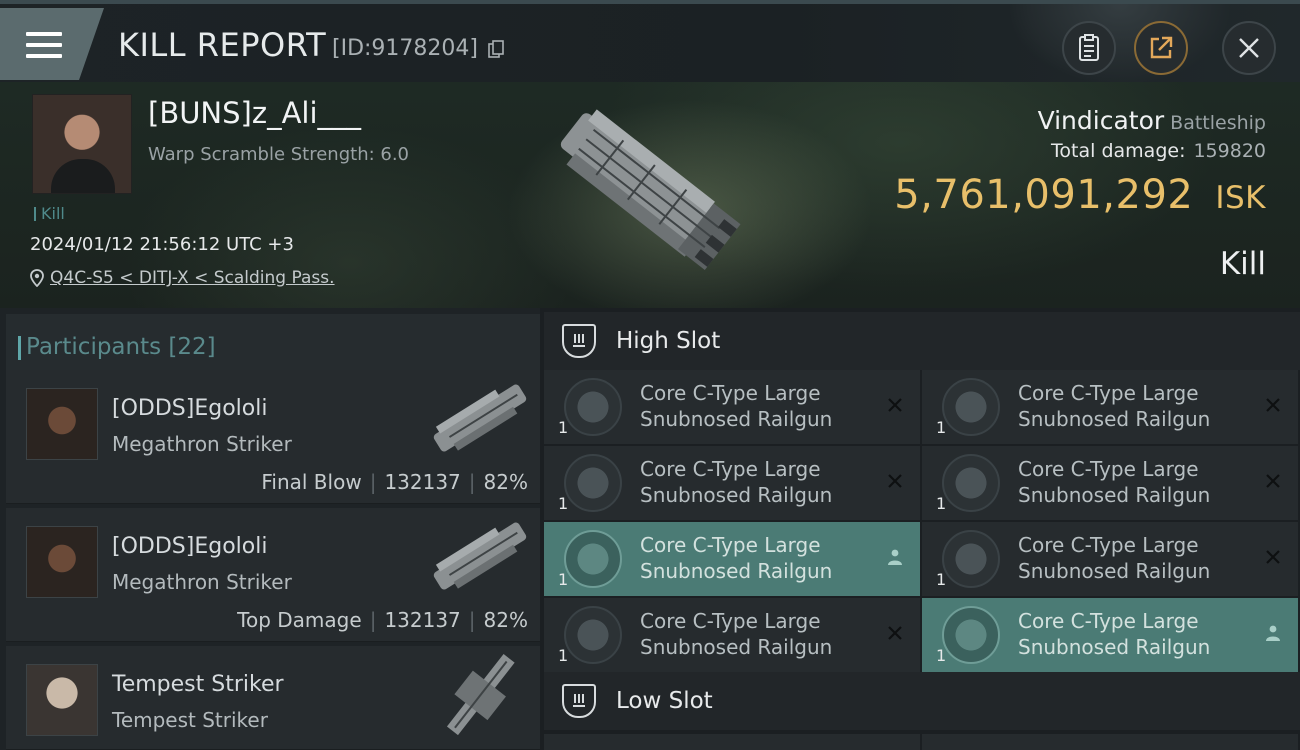  Describe the element at coordinates (273, 344) in the screenshot. I see `participants-header: Participants [22]` at that location.